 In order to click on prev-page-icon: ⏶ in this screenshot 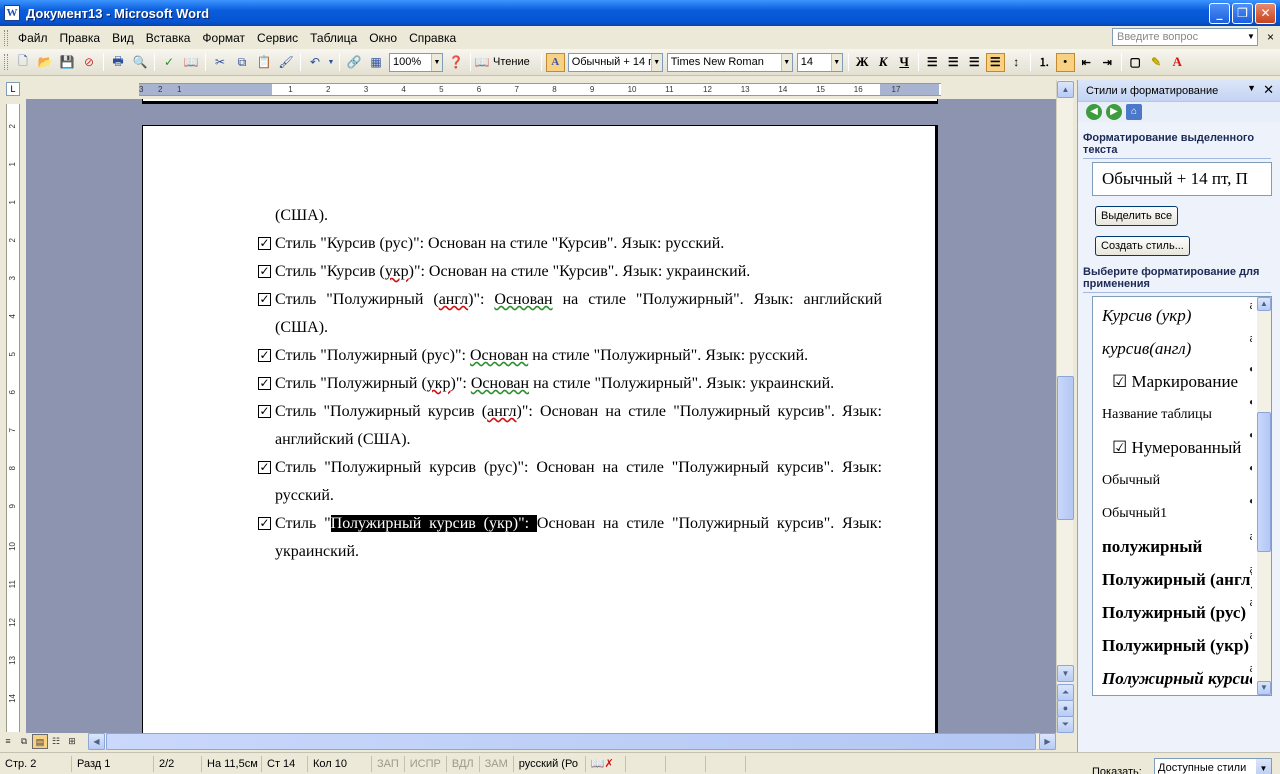, I will do `click(1065, 692)`.